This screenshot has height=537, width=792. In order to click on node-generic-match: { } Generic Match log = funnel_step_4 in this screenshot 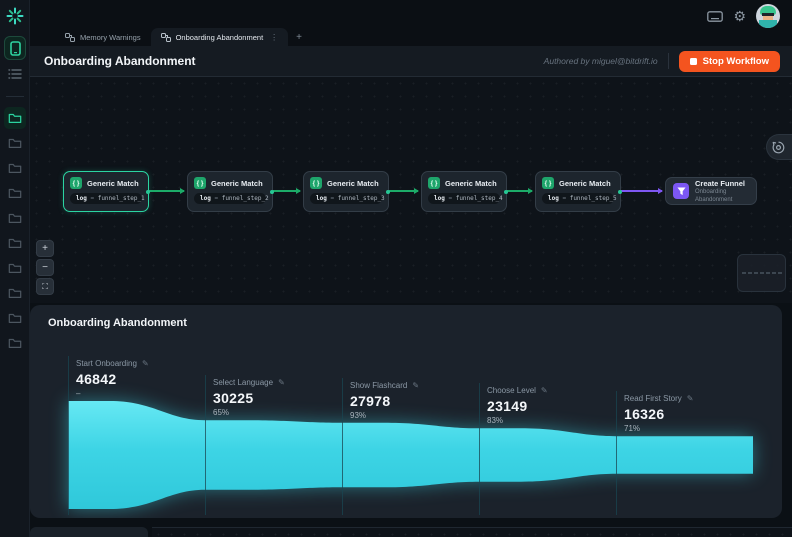, I will do `click(464, 191)`.